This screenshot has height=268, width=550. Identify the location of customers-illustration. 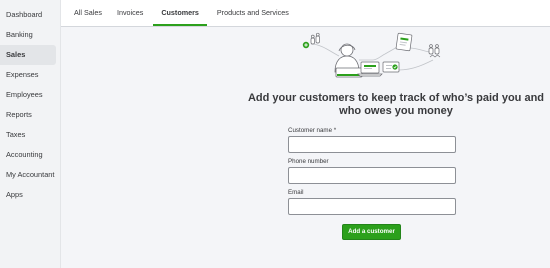
(376, 58).